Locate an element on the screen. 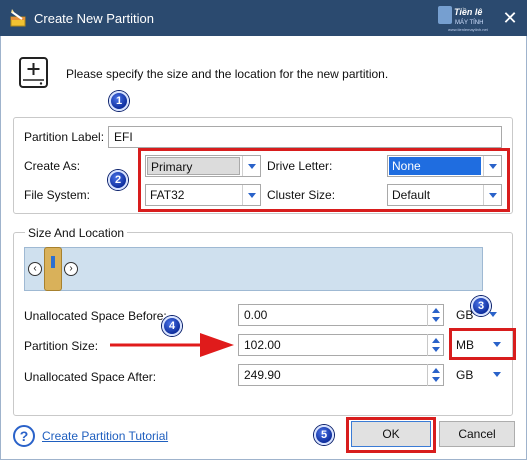  svg-text: Tiền lê is located at coordinates (468, 12).